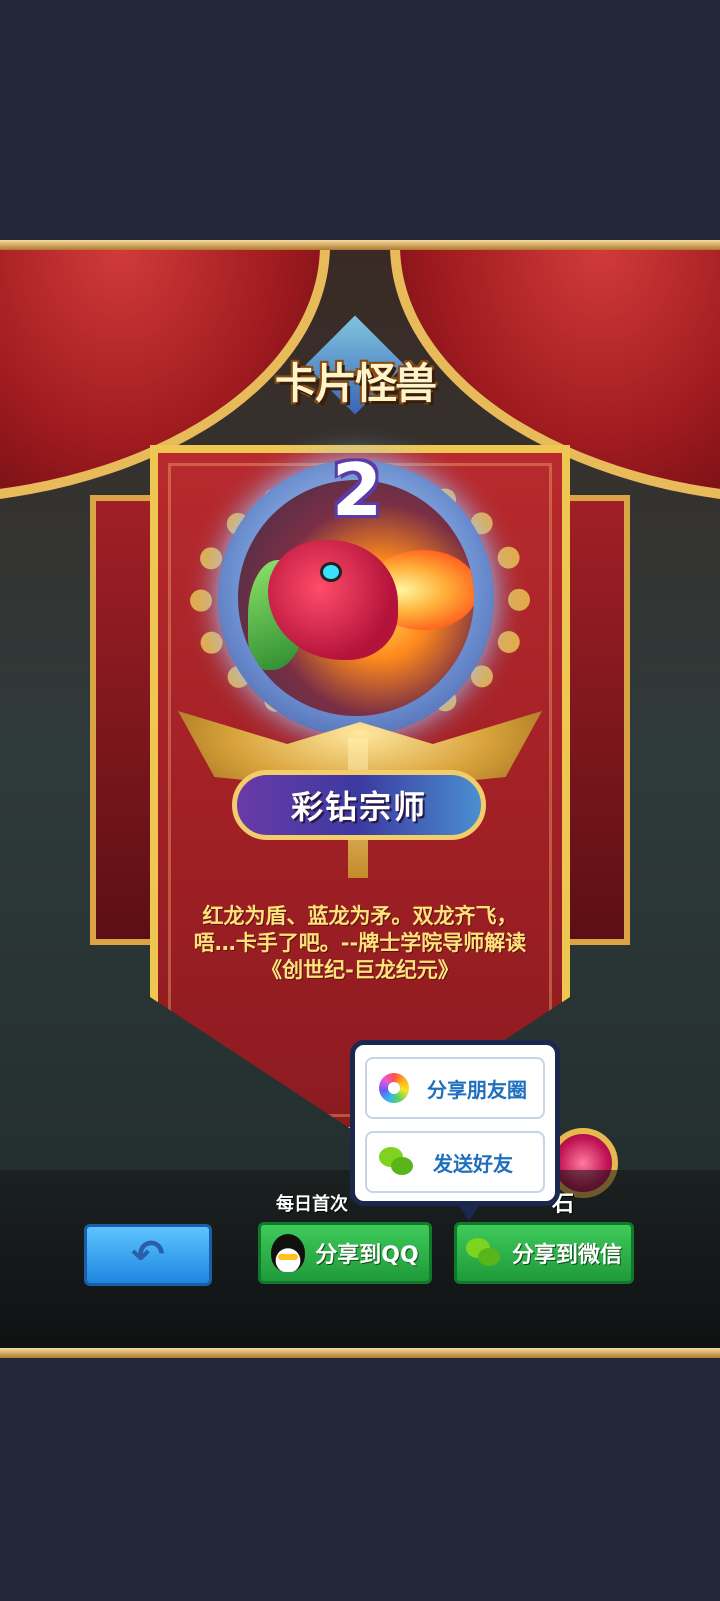 The width and height of the screenshot is (720, 1601). What do you see at coordinates (367, 1255) in the screenshot?
I see `share-qq-label: 分享到QQ` at bounding box center [367, 1255].